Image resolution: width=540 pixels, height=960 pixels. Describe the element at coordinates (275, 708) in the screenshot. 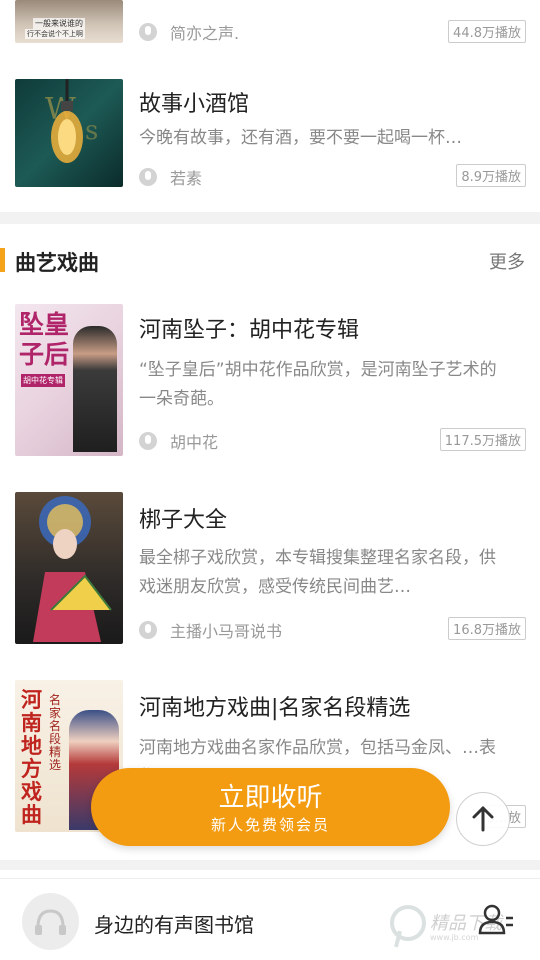

I see `album-title: 河南地方戏曲|名家名段精选` at that location.